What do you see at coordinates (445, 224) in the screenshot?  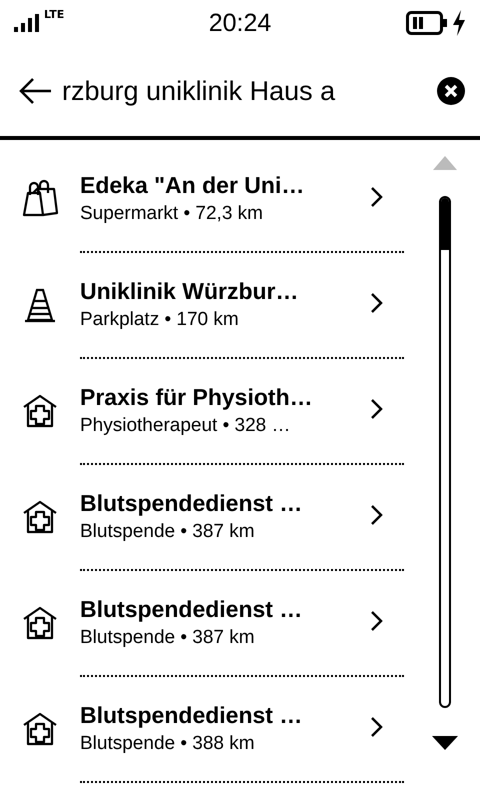 I see `scroll-thumb` at bounding box center [445, 224].